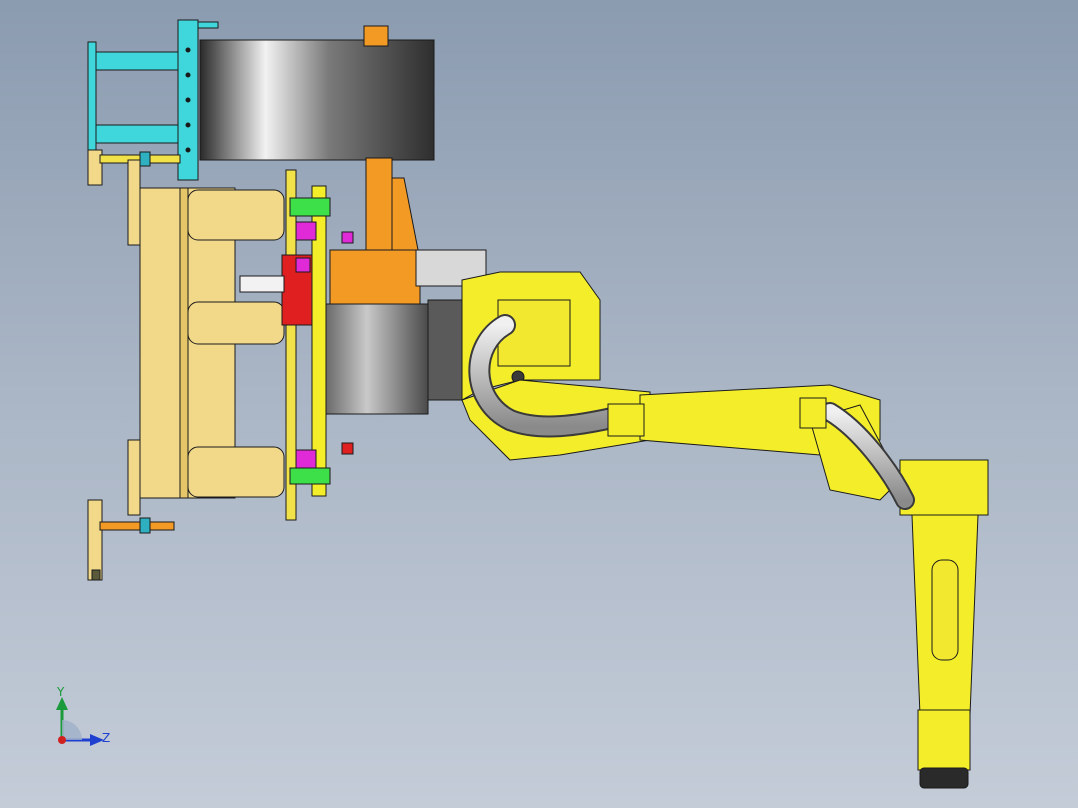 The height and width of the screenshot is (808, 1078). What do you see at coordinates (85, 720) in the screenshot?
I see `coordinate-triad: Y Z` at bounding box center [85, 720].